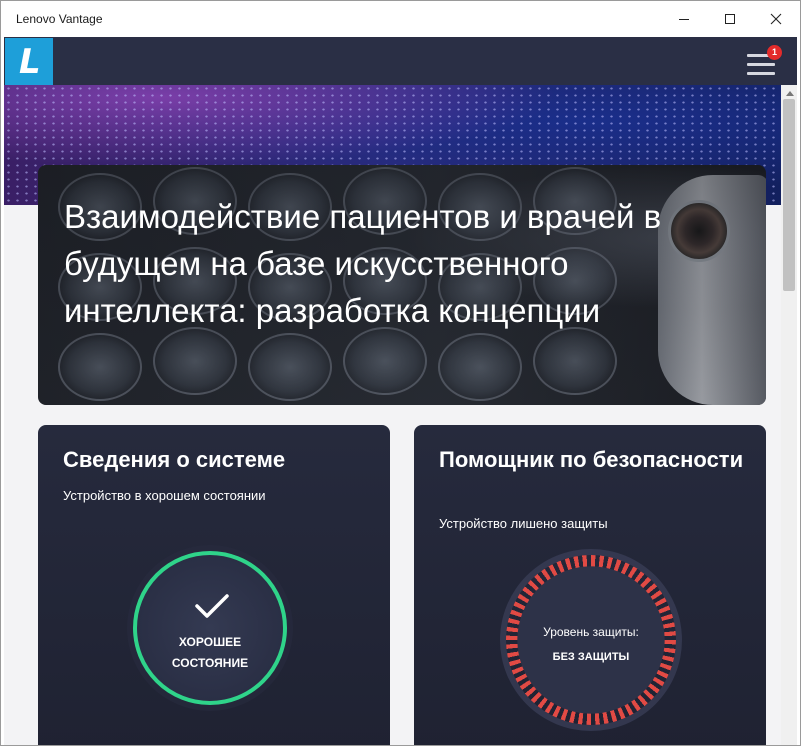 This screenshot has height=746, width=801. I want to click on lenovo-vantage-logo: L, so click(29, 61).